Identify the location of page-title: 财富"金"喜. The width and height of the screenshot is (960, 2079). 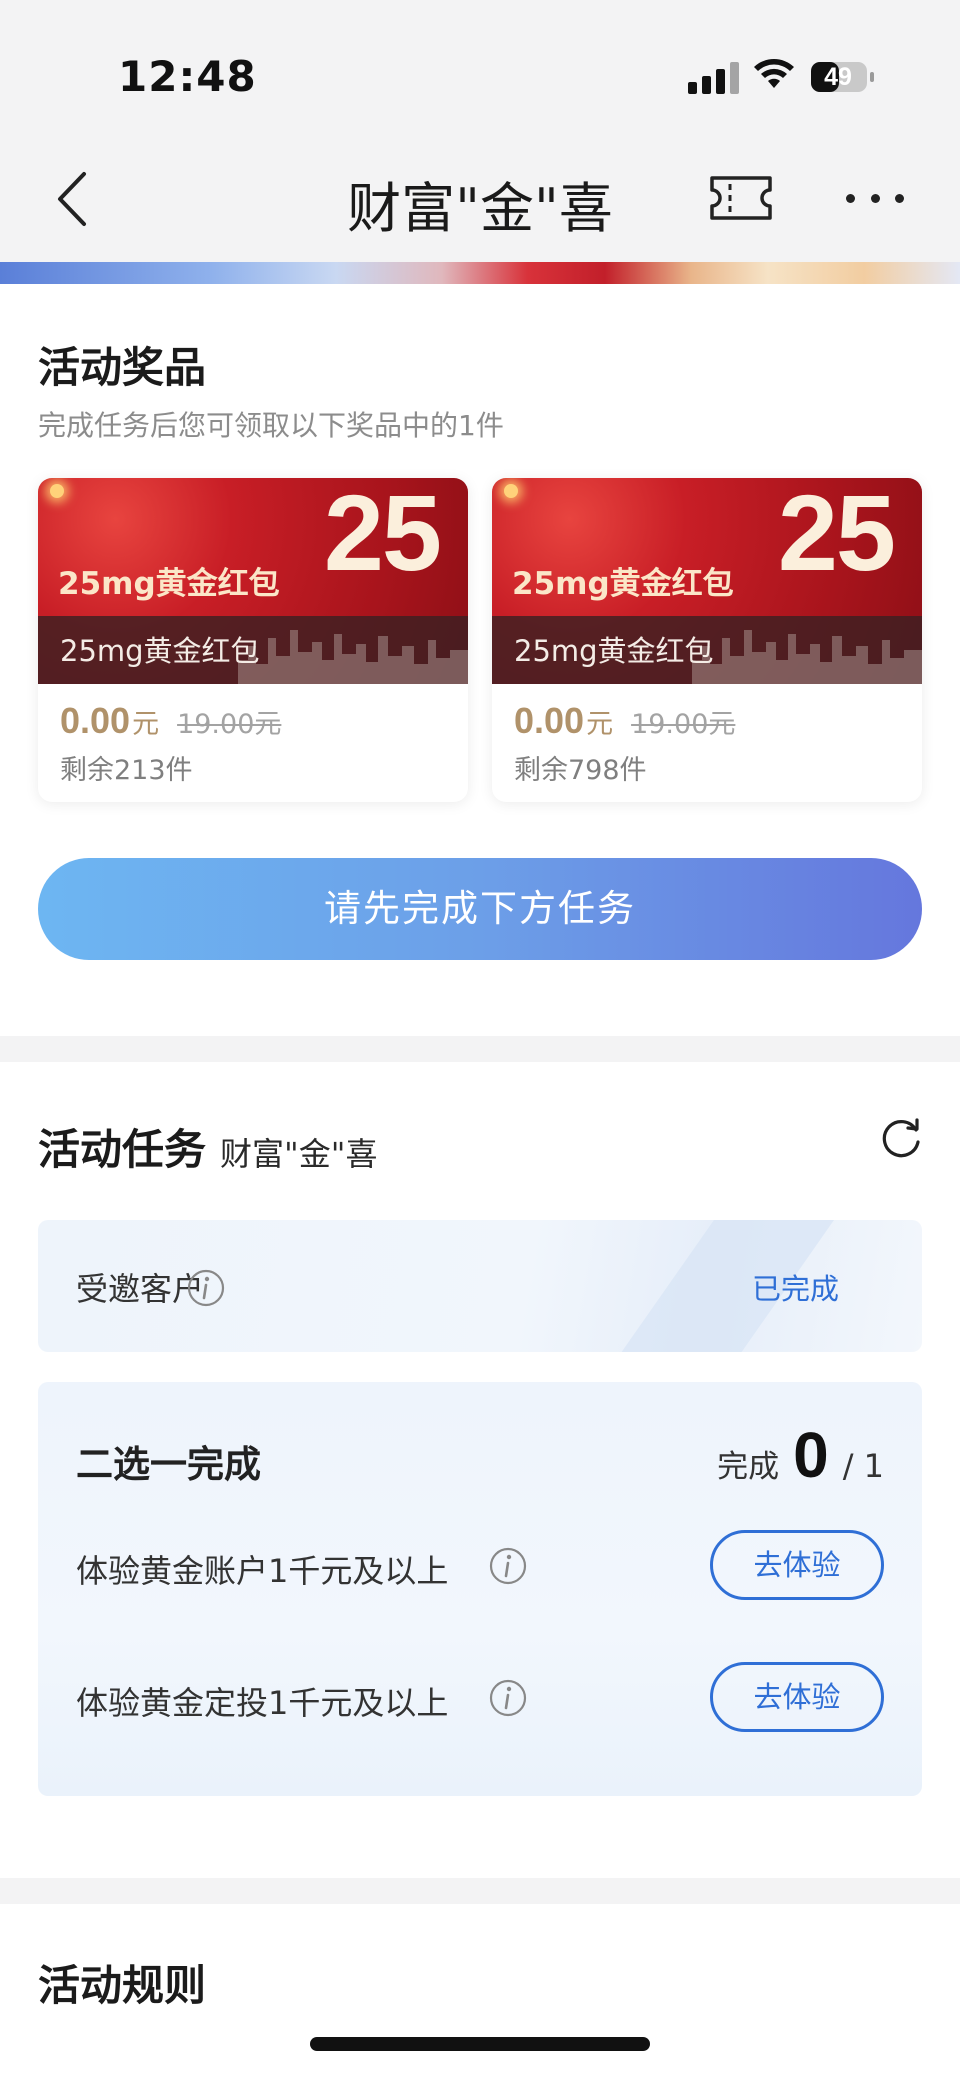
(480, 208).